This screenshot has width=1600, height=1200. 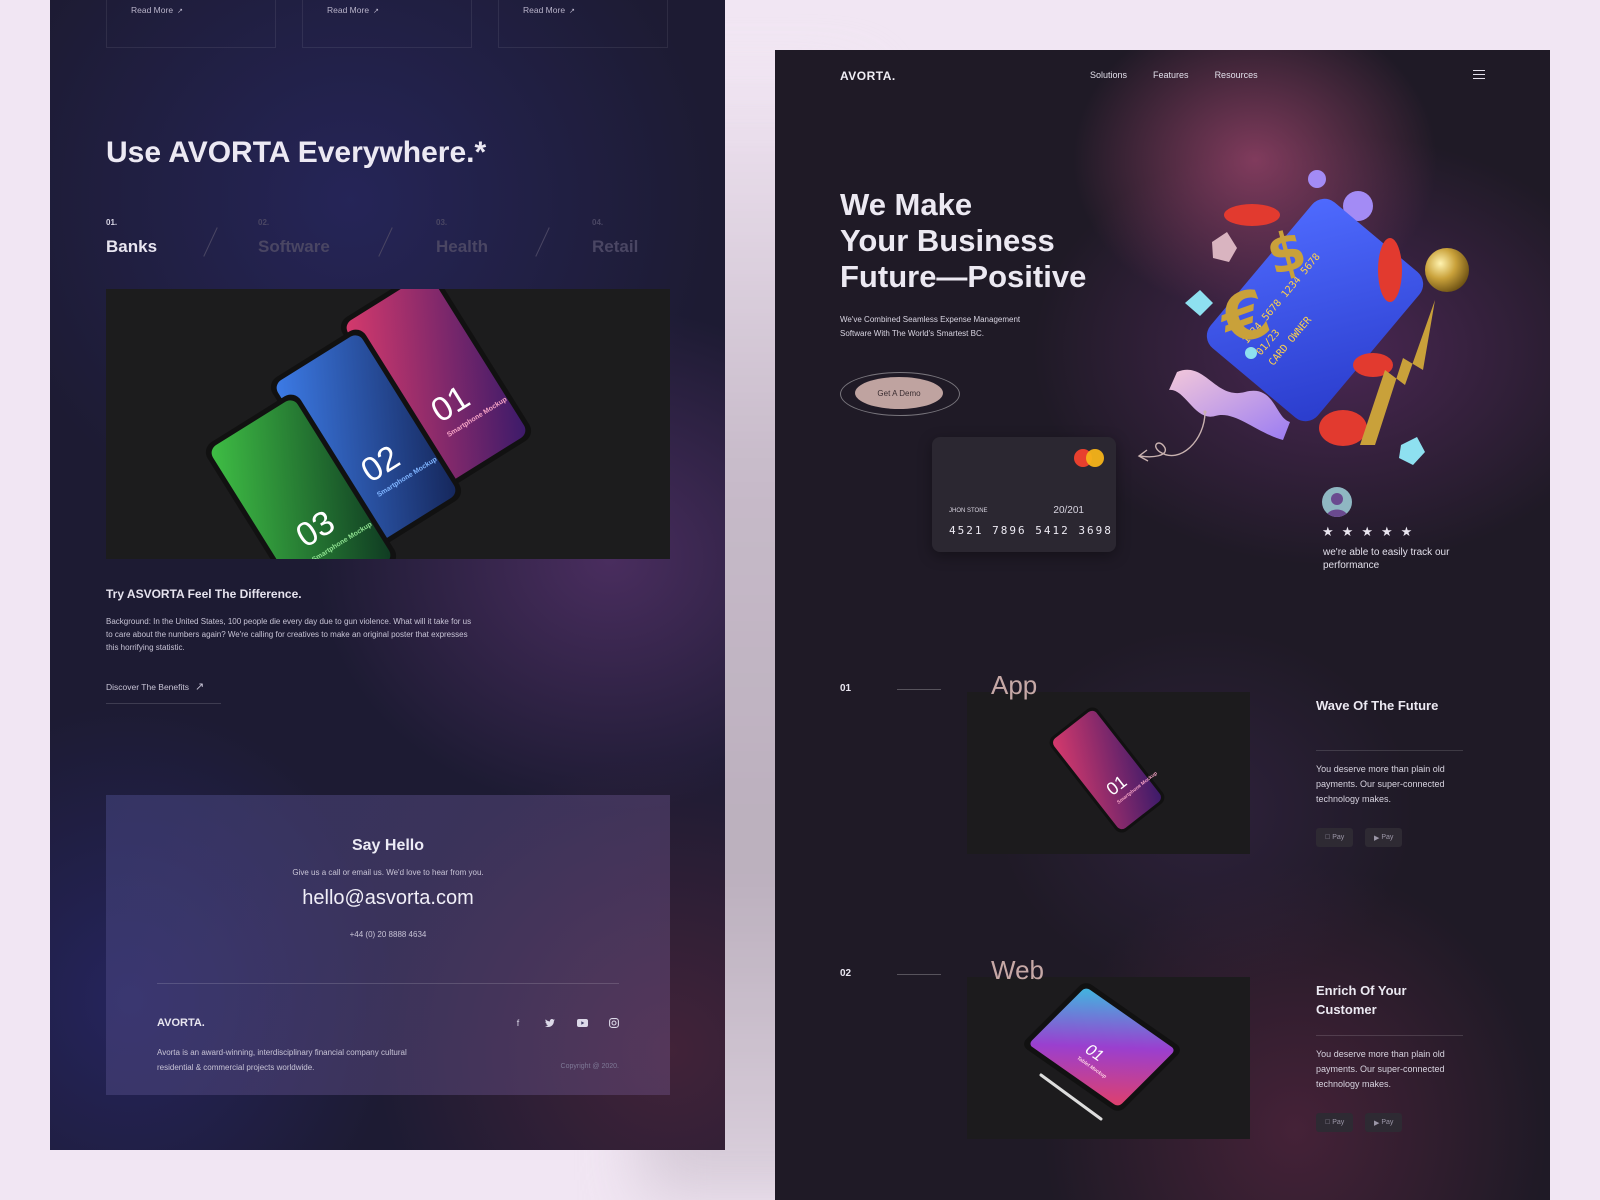 I want to click on social-links: f, so click(x=566, y=1023).